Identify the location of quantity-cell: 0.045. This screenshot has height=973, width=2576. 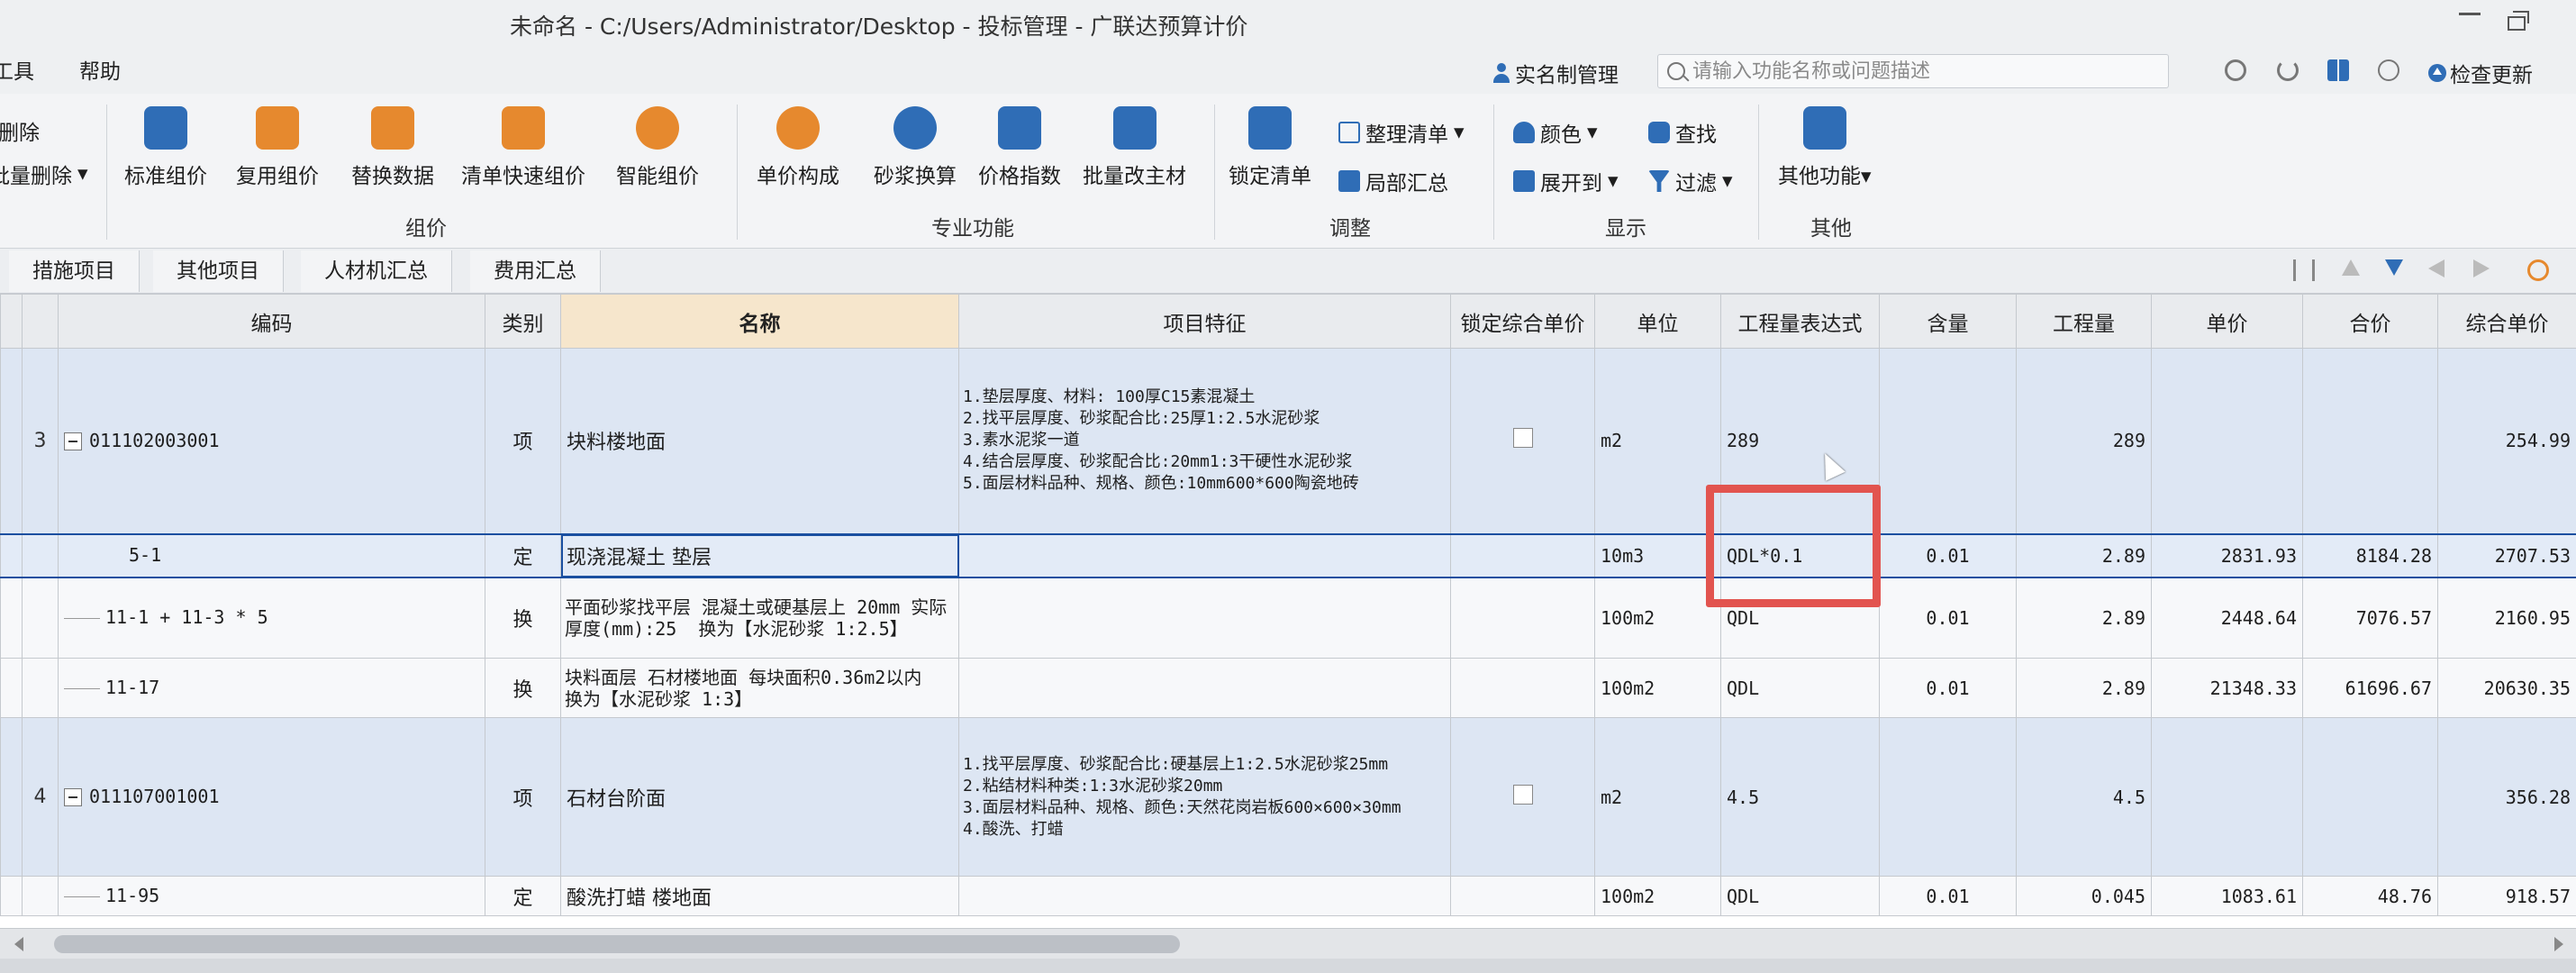
(2084, 896).